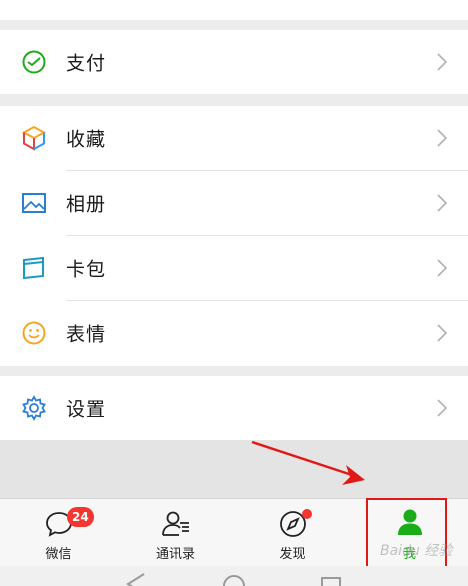 The height and width of the screenshot is (586, 468). I want to click on recents-icon, so click(331, 581).